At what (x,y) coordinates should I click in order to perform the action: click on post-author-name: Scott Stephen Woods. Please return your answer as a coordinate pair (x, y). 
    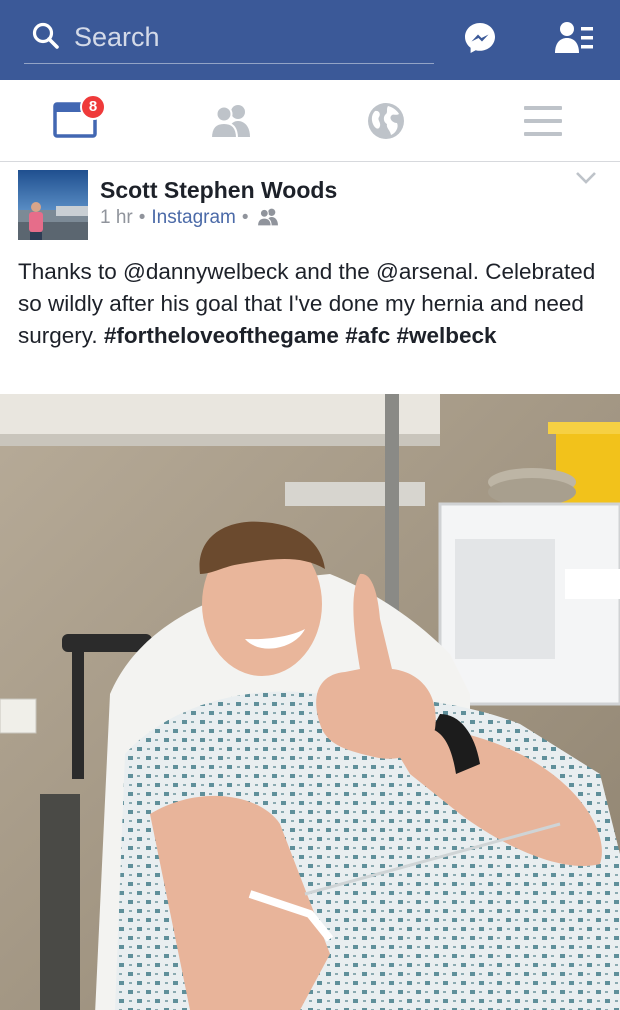
    Looking at the image, I should click on (218, 190).